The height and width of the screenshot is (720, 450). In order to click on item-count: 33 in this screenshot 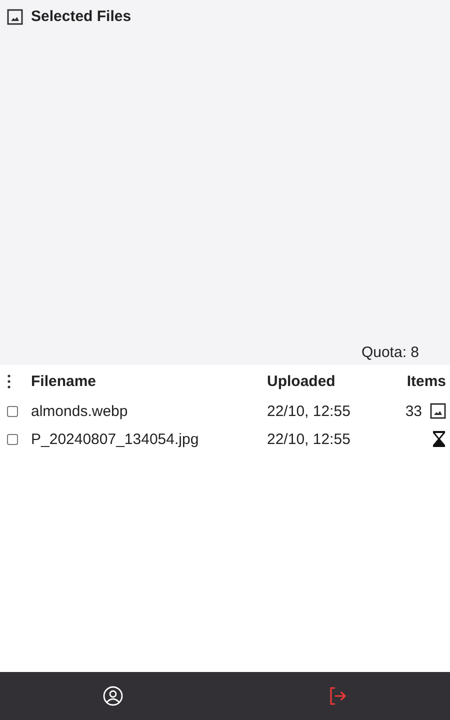, I will do `click(413, 411)`.